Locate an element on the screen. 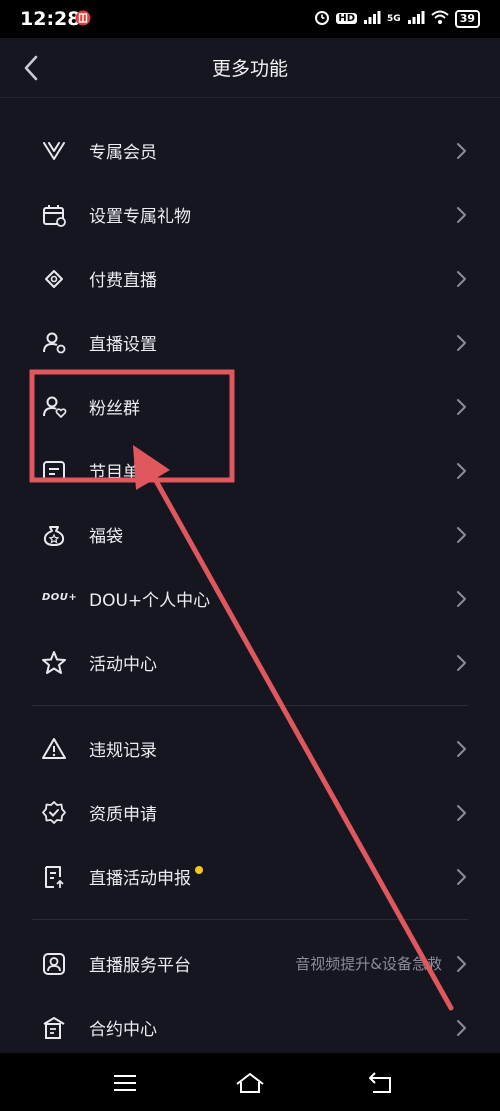 This screenshot has width=500, height=1111. menu-item-subtitle: 音视频提升&设备急救 is located at coordinates (368, 964).